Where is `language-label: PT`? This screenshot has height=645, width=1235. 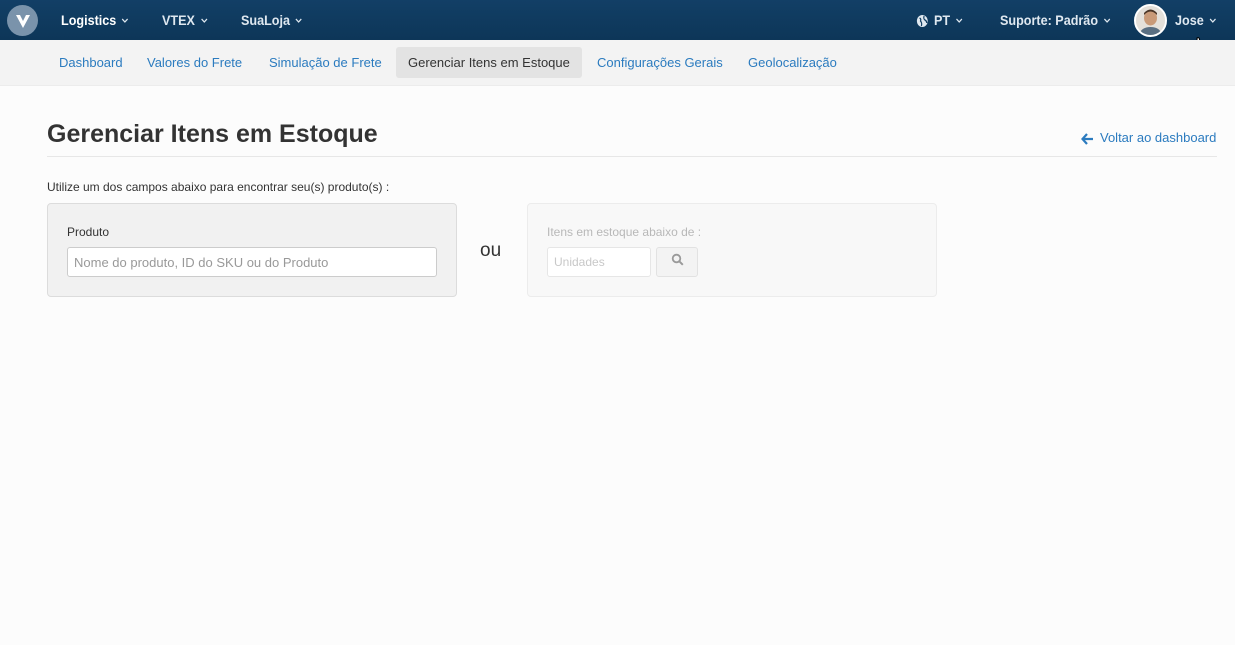
language-label: PT is located at coordinates (942, 20).